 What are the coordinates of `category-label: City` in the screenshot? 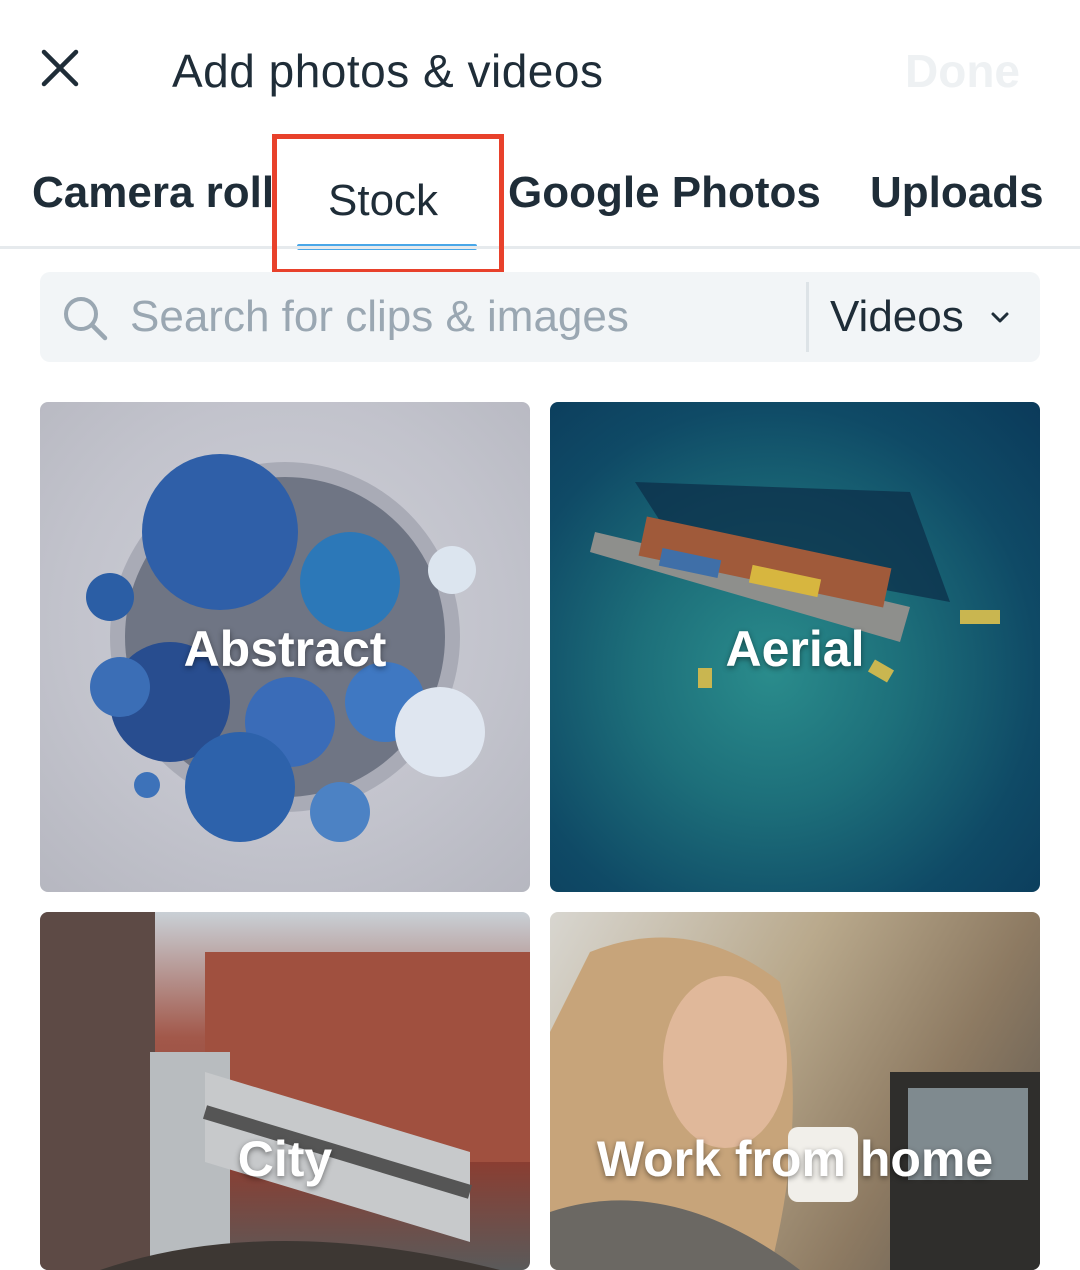 It's located at (285, 1159).